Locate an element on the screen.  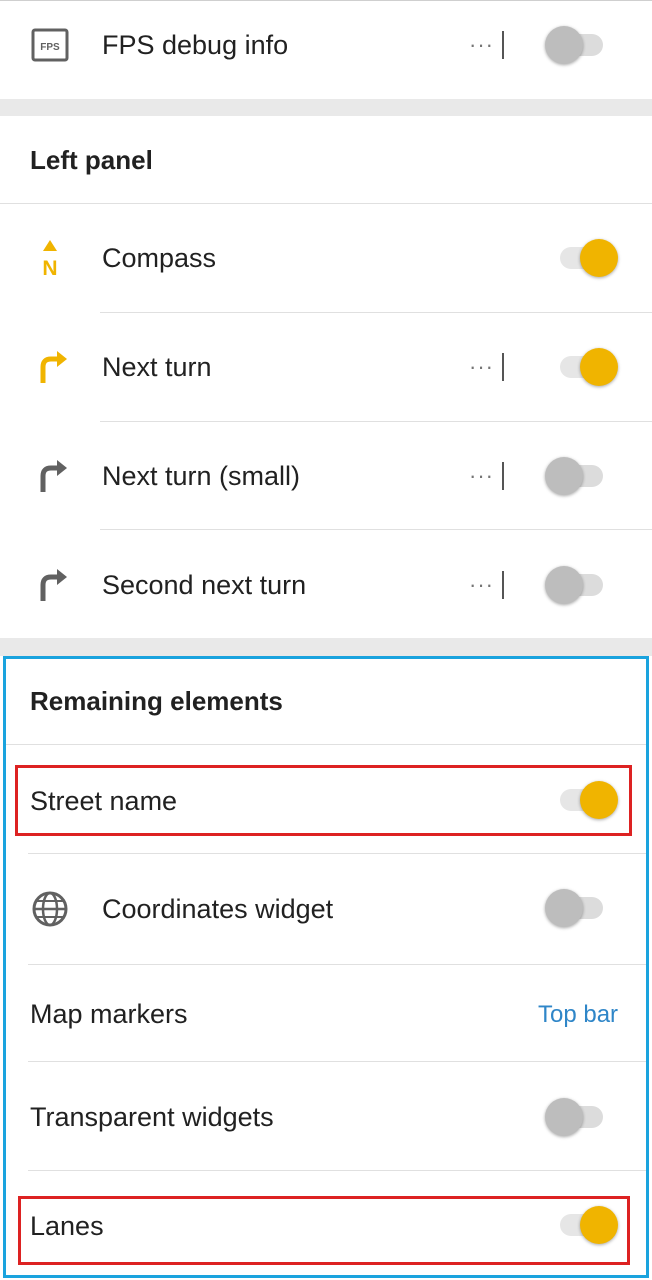
compass-row: N Compass is located at coordinates (326, 258).